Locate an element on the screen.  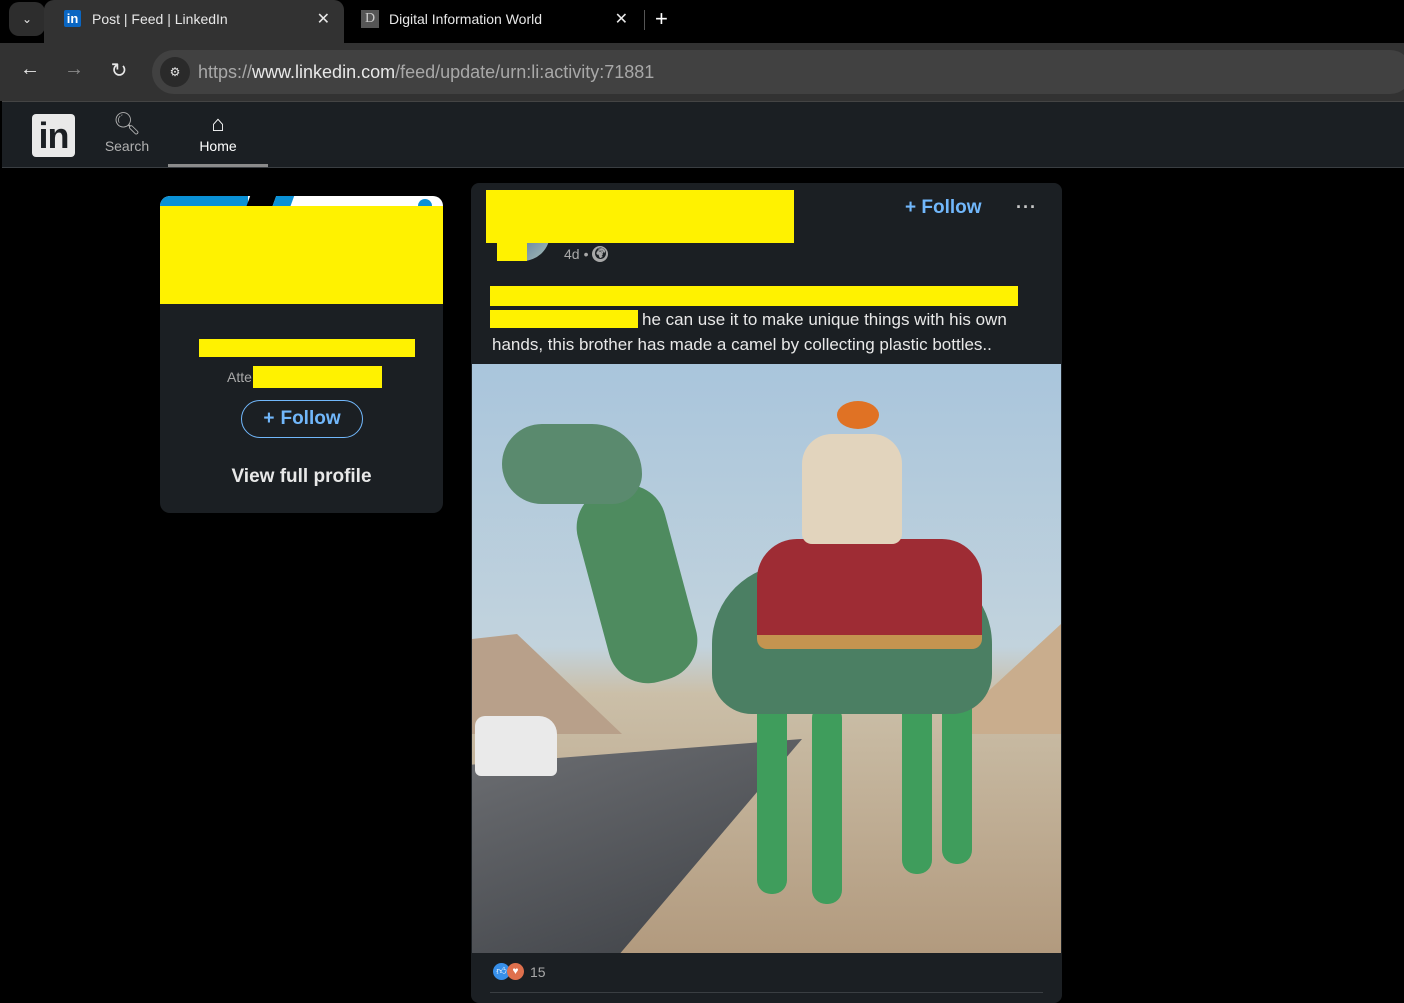
home-icon: ⌂ is located at coordinates (218, 123).